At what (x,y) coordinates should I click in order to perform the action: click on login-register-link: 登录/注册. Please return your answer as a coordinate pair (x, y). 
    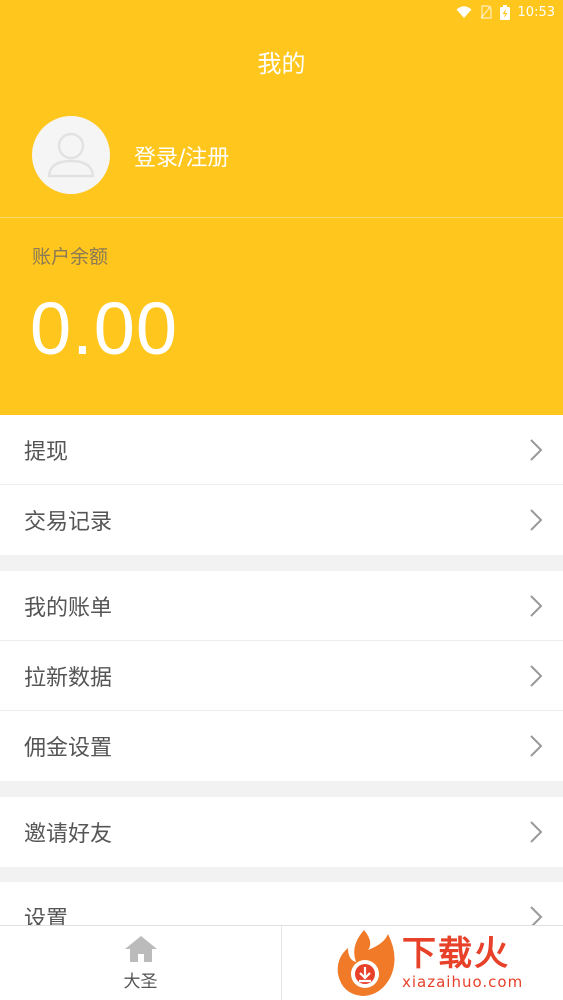
    Looking at the image, I should click on (181, 156).